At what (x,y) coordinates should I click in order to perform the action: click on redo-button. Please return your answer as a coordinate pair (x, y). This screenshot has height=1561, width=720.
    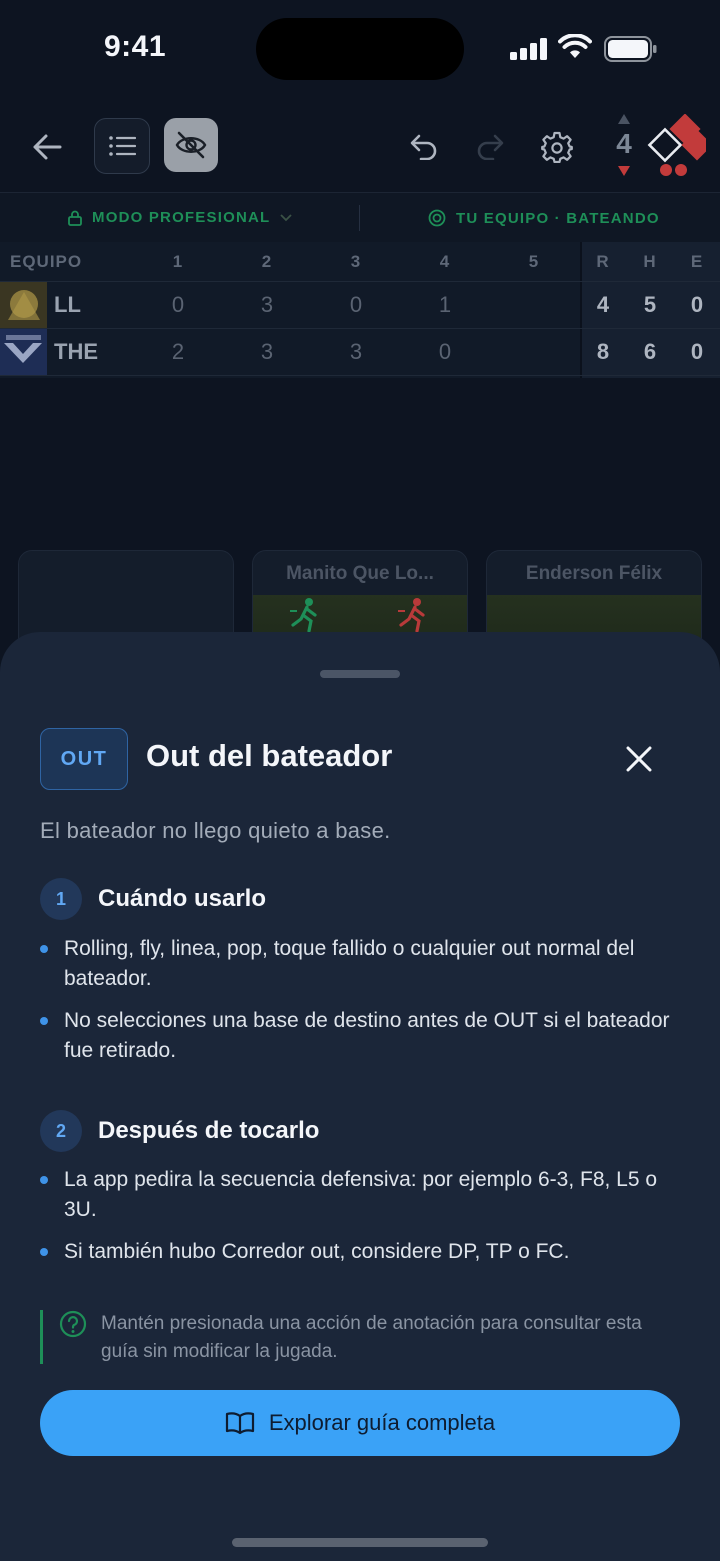
    Looking at the image, I should click on (490, 146).